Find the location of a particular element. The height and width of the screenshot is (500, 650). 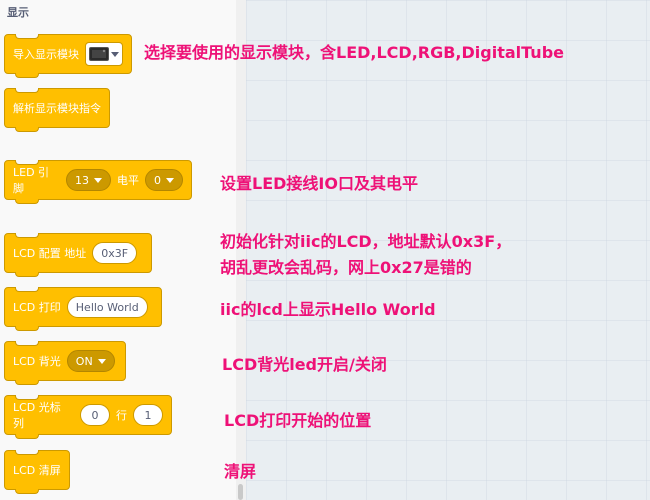

block-label: LCD 打印 is located at coordinates (37, 307).